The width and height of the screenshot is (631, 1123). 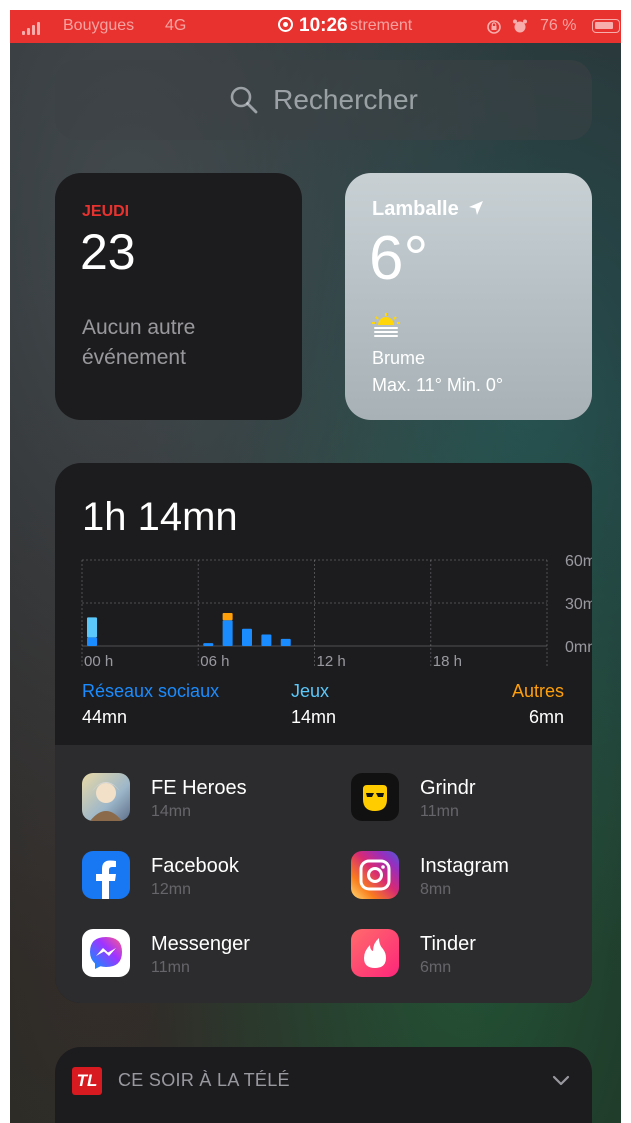 What do you see at coordinates (558, 25) in the screenshot?
I see `battery-percent: 76 %` at bounding box center [558, 25].